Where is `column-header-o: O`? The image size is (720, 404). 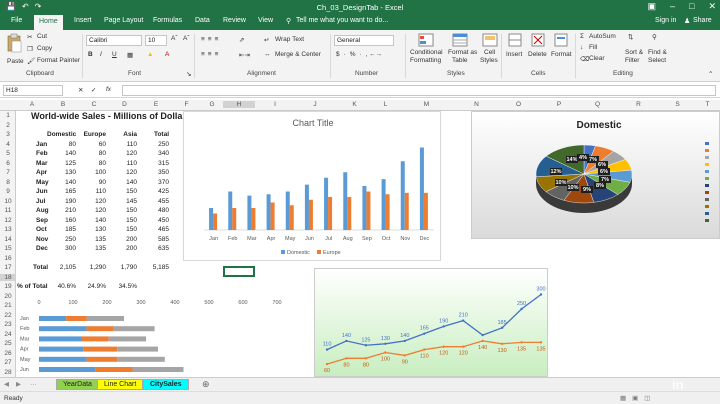
column-header-o: O is located at coordinates (518, 104).